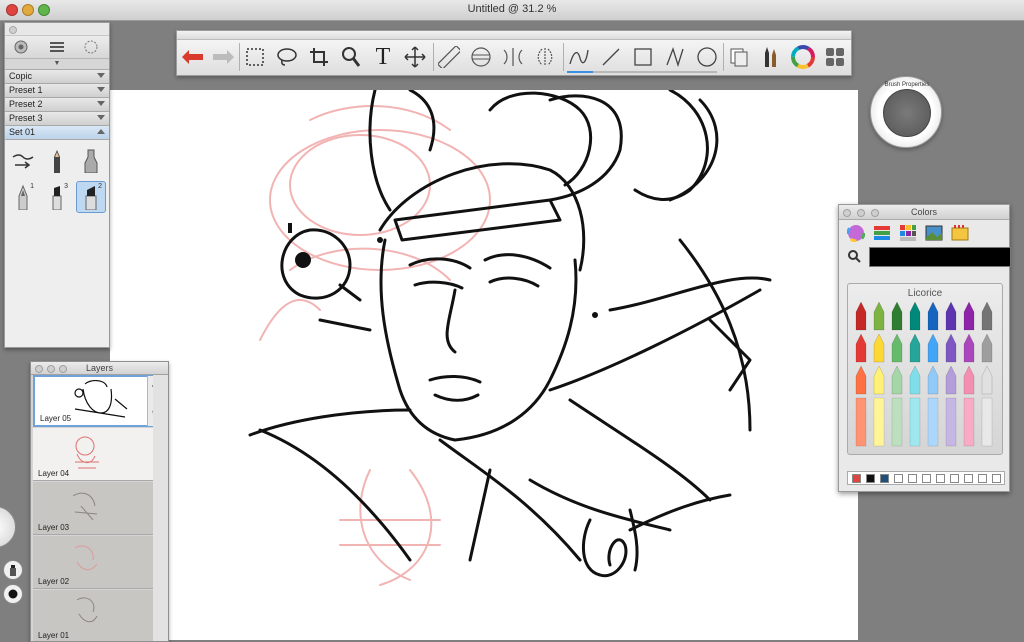 The image size is (1024, 642). What do you see at coordinates (57, 64) in the screenshot?
I see `collapse-arrow-icon: ▼` at bounding box center [57, 64].